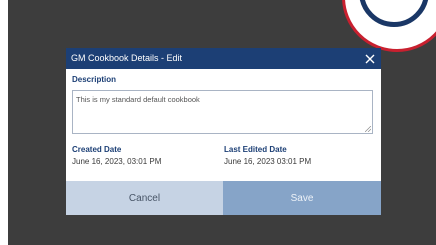  I want to click on description-value: This is my standard default cookbook, so click(138, 99).